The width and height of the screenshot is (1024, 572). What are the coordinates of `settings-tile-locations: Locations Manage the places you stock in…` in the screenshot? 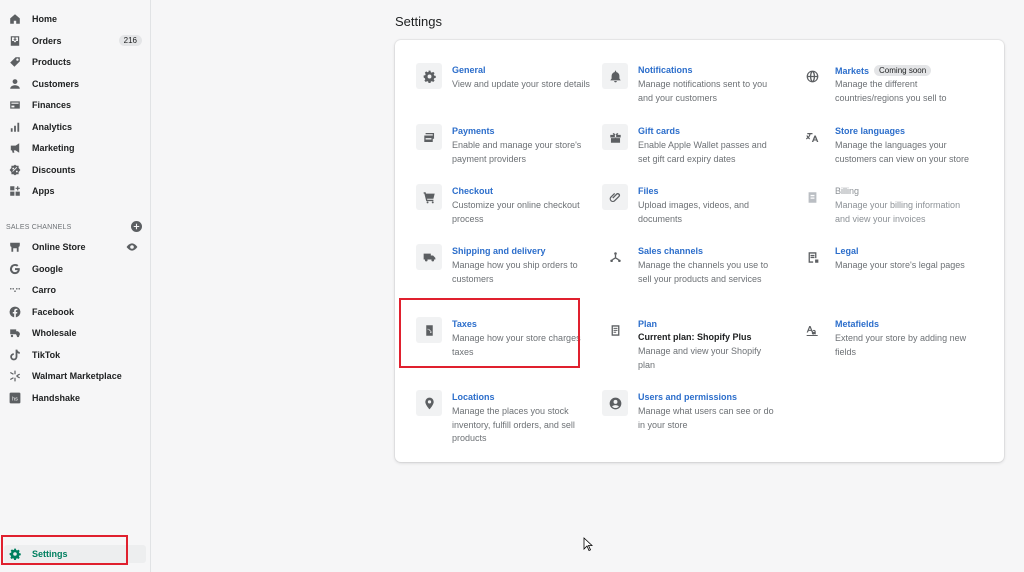 It's located at (506, 417).